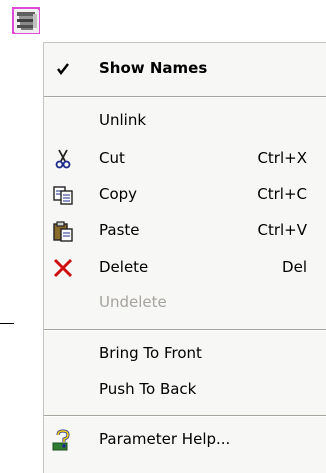 This screenshot has height=473, width=326. Describe the element at coordinates (123, 120) in the screenshot. I see `menu-item-label: Unlink` at that location.